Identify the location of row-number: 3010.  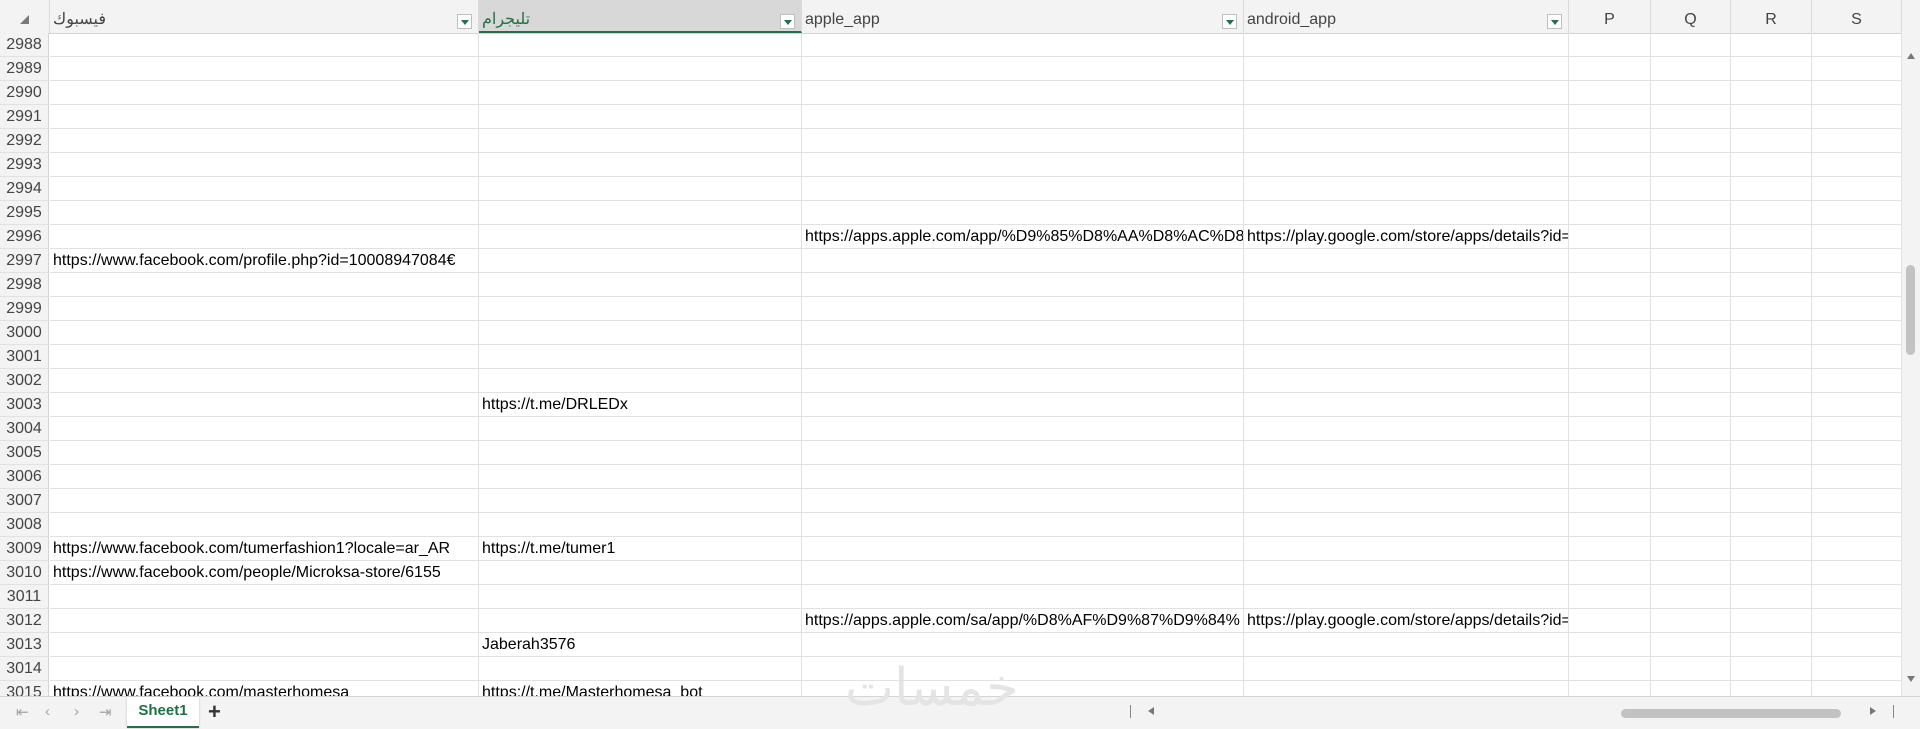
(24, 573).